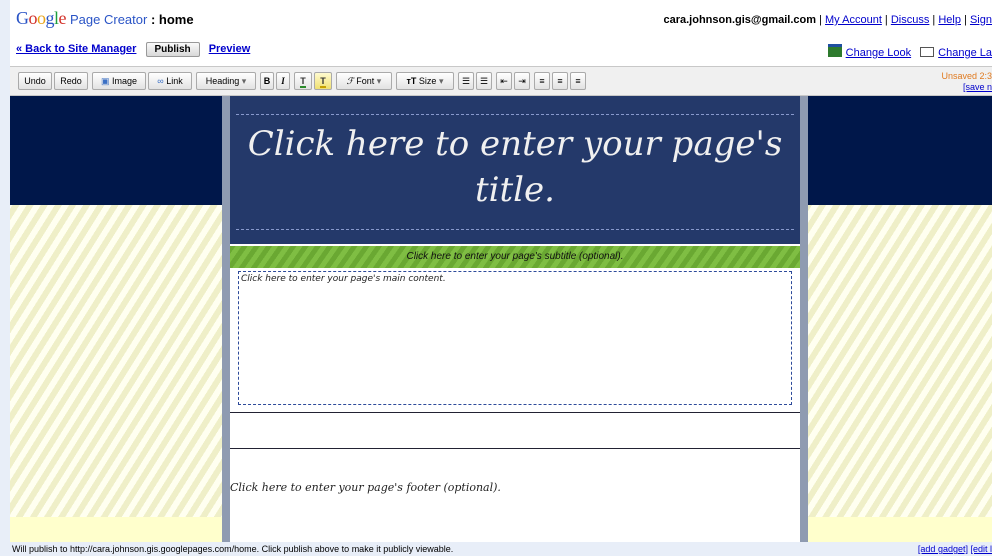 The width and height of the screenshot is (992, 556). Describe the element at coordinates (740, 20) in the screenshot. I see `account-email: cara.johnson.gis@gmail.com` at that location.